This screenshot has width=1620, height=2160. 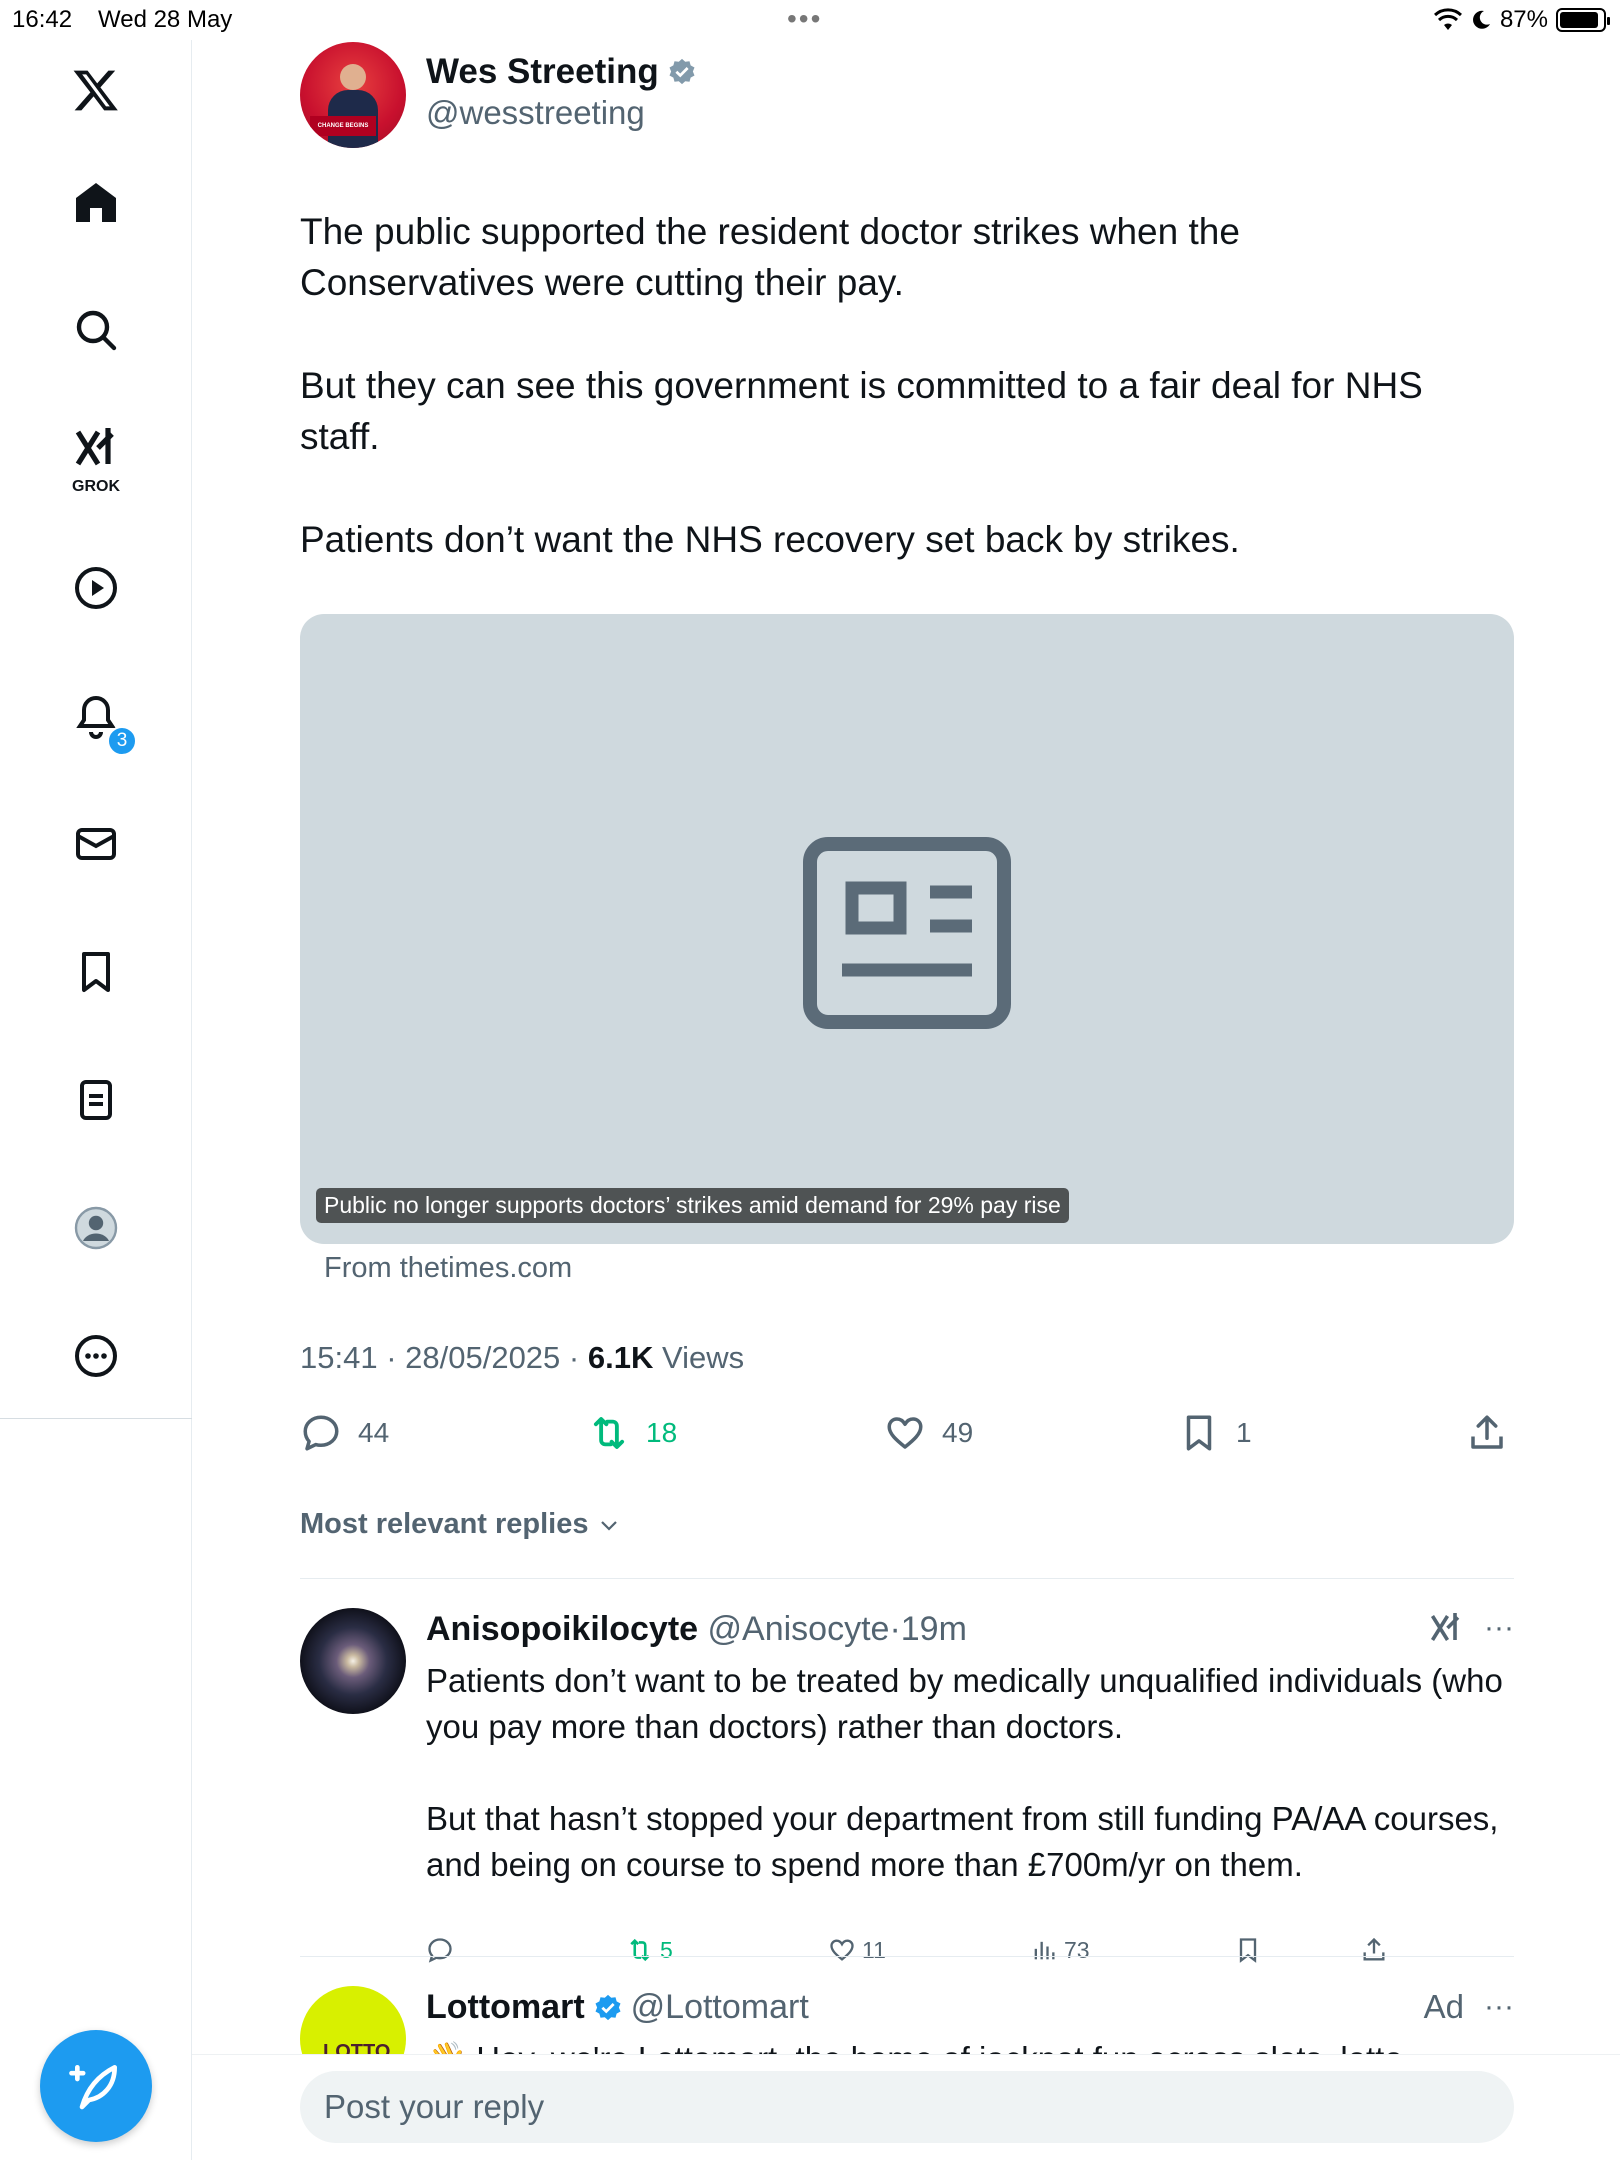 I want to click on reply-bookmark-button, so click(x=1248, y=1950).